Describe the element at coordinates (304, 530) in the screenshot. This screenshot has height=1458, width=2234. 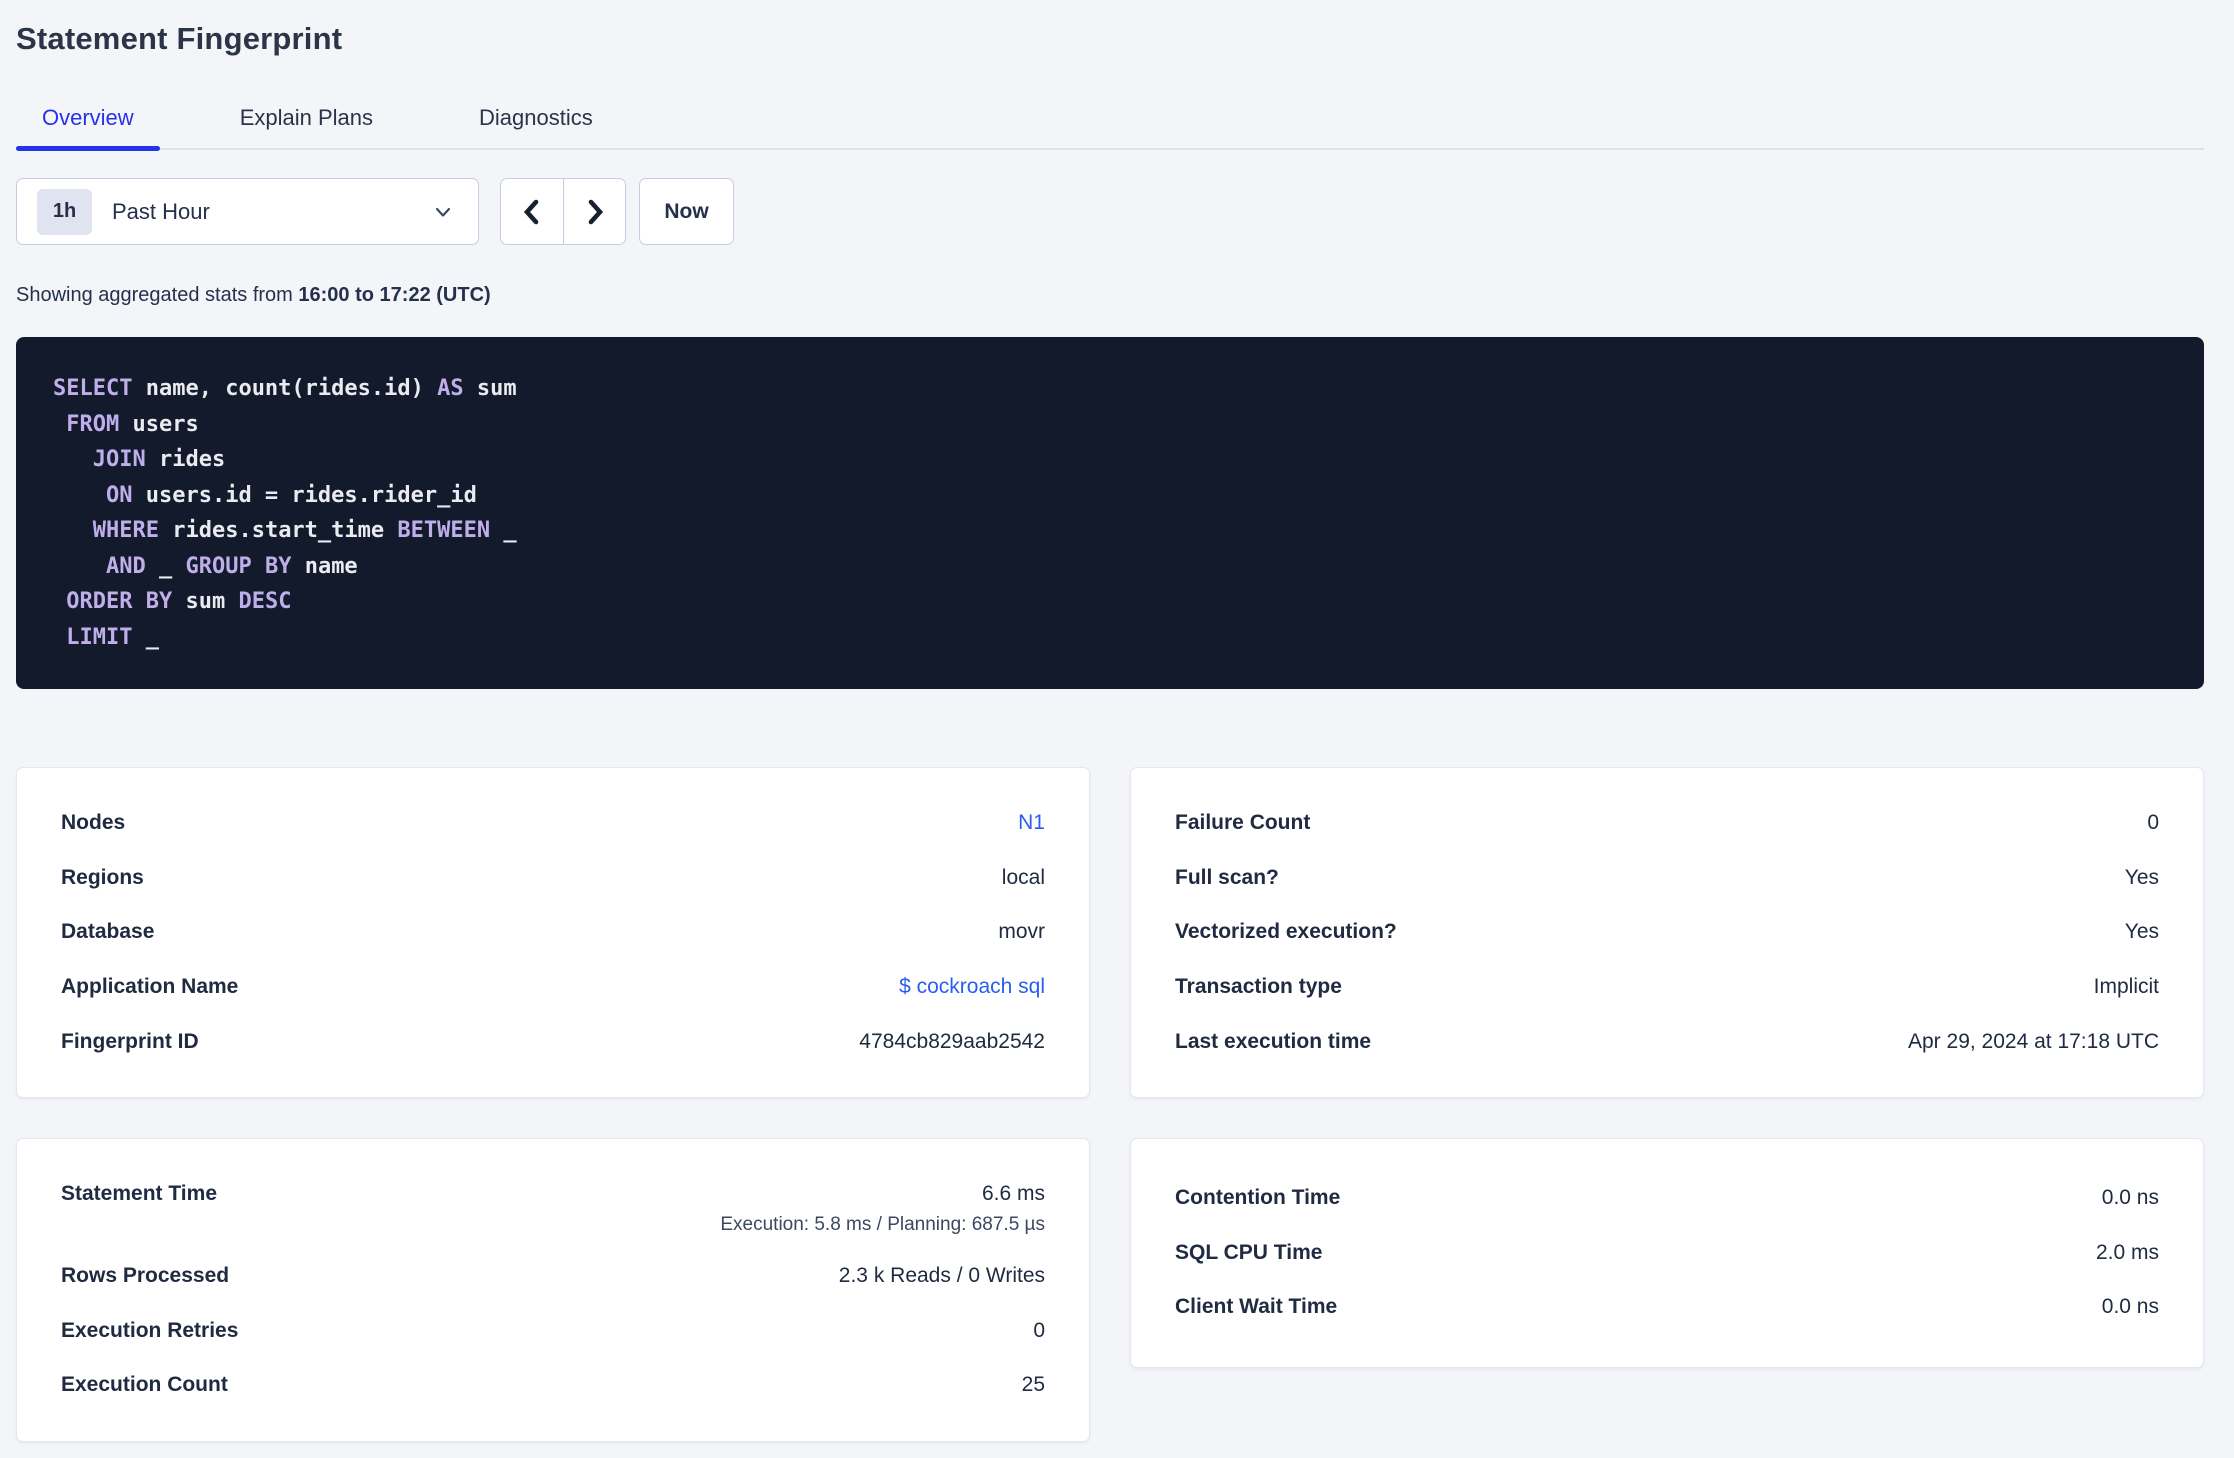
I see `sql-code-line: WHERE rides.start_time BETWEEN _` at that location.